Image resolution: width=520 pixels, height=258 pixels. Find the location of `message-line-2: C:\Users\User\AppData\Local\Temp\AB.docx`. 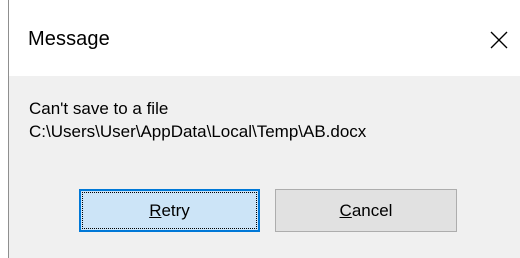

message-line-2: C:\Users\User\AppData\Local\Temp\AB.docx is located at coordinates (198, 131).